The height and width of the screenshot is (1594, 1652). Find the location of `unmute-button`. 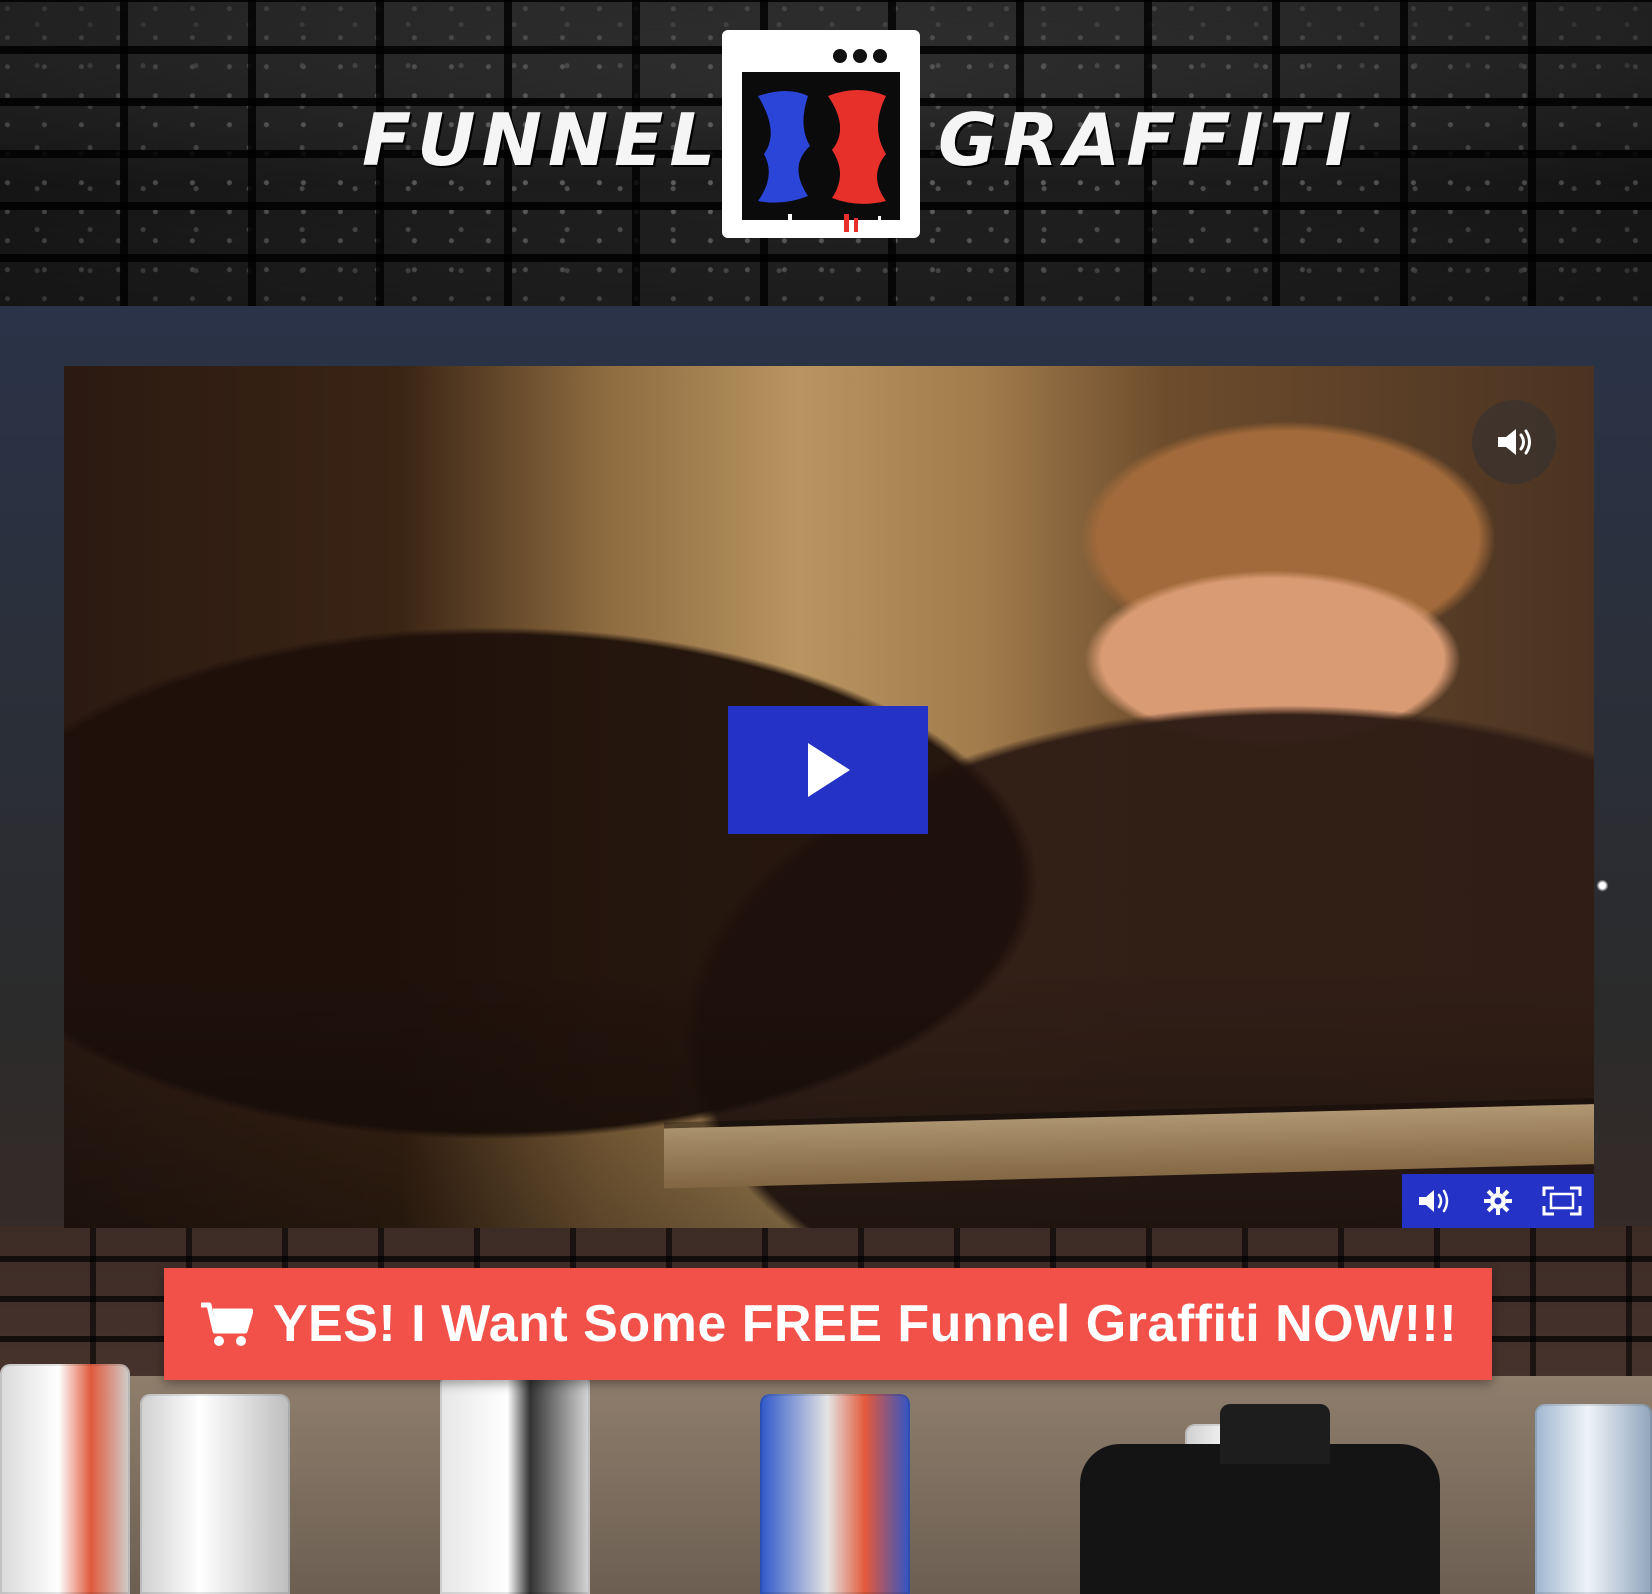

unmute-button is located at coordinates (1514, 442).